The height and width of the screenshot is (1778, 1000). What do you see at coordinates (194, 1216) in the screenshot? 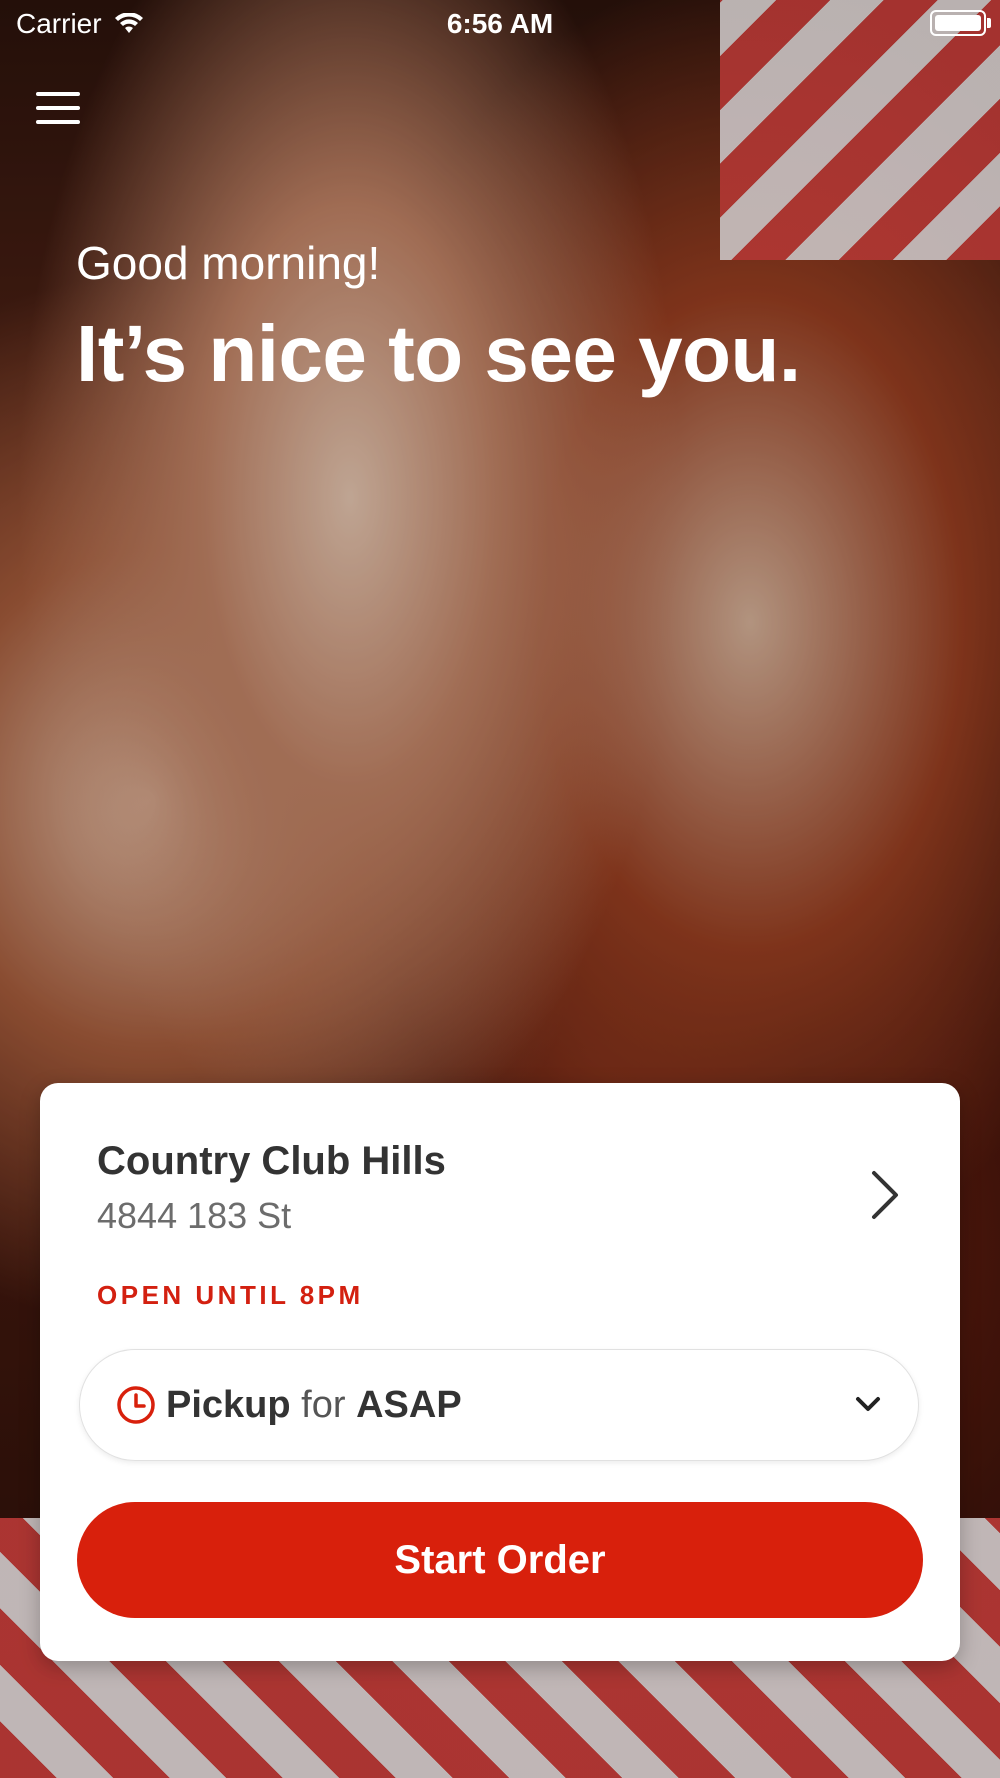
I see `location-address: 4844 183 St` at bounding box center [194, 1216].